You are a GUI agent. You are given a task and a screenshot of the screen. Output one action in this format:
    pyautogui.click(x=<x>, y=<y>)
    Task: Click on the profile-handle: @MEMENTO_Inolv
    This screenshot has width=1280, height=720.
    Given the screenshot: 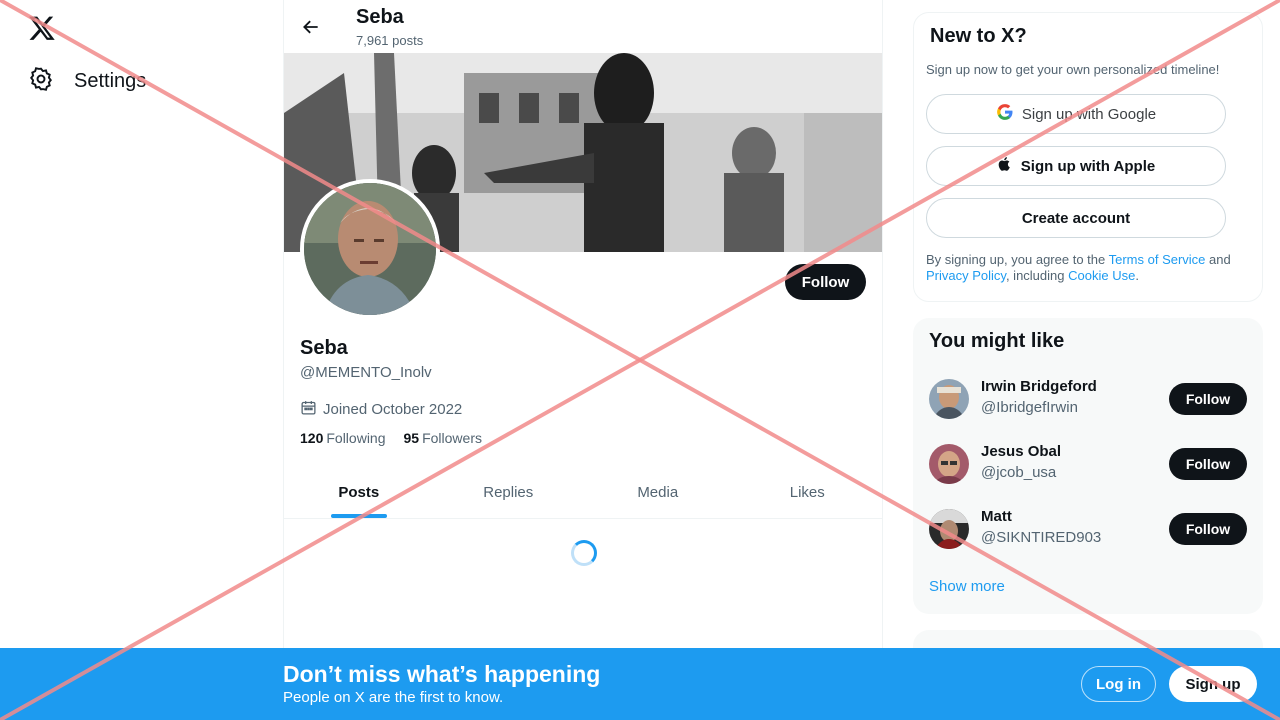 What is the action you would take?
    pyautogui.click(x=366, y=372)
    